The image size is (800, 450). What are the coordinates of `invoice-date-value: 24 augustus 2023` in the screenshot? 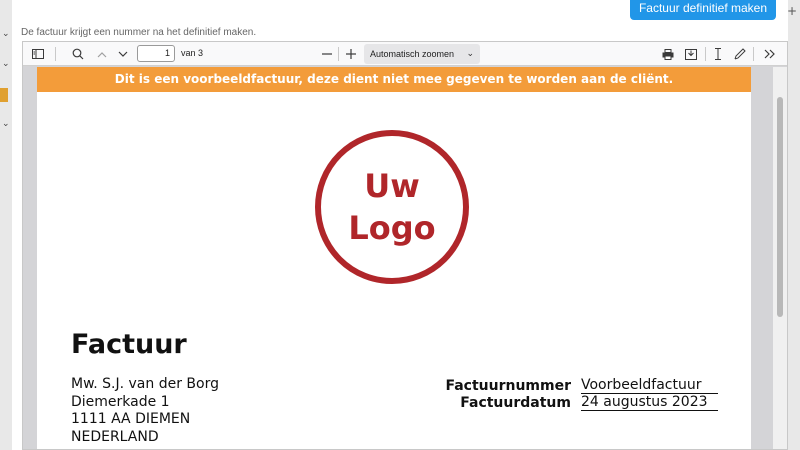 It's located at (649, 402).